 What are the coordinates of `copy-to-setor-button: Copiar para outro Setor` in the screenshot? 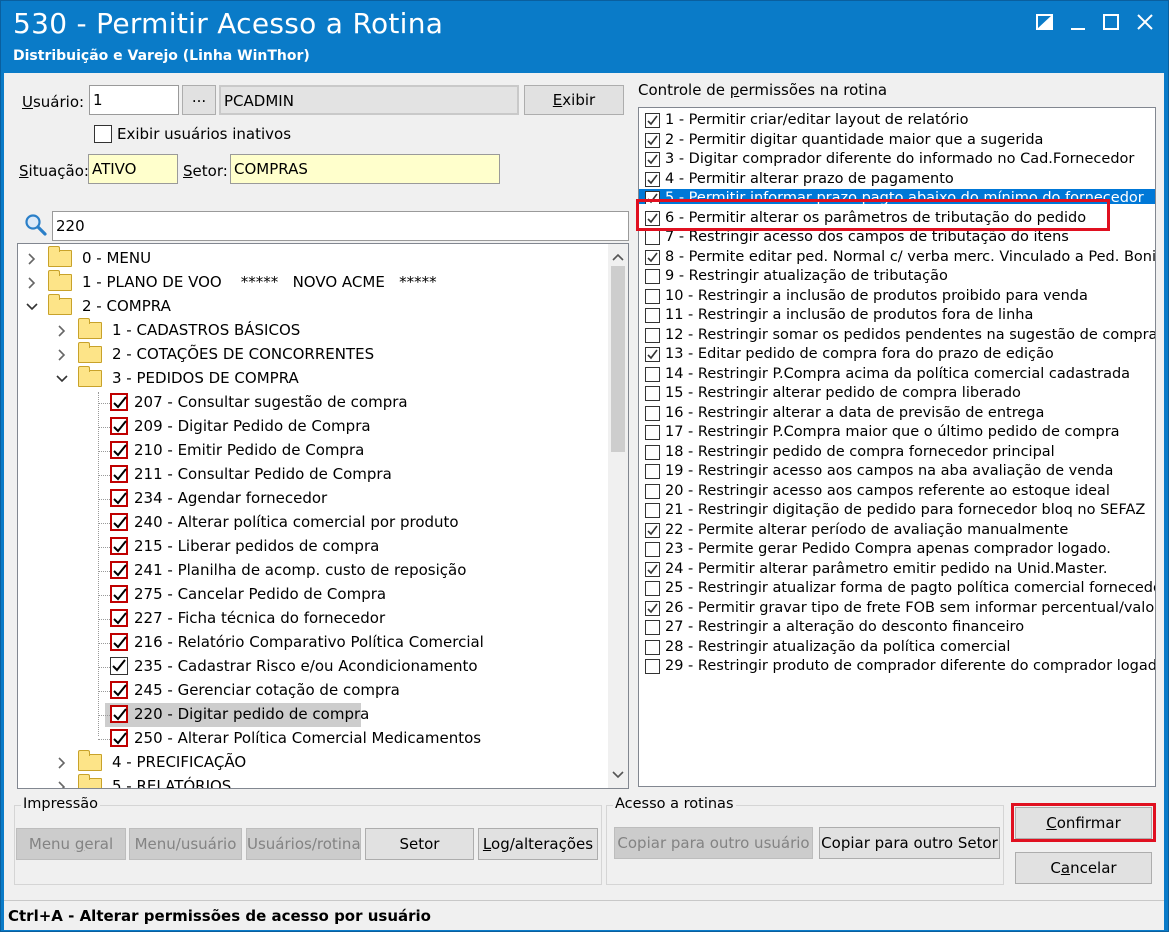 It's located at (909, 843).